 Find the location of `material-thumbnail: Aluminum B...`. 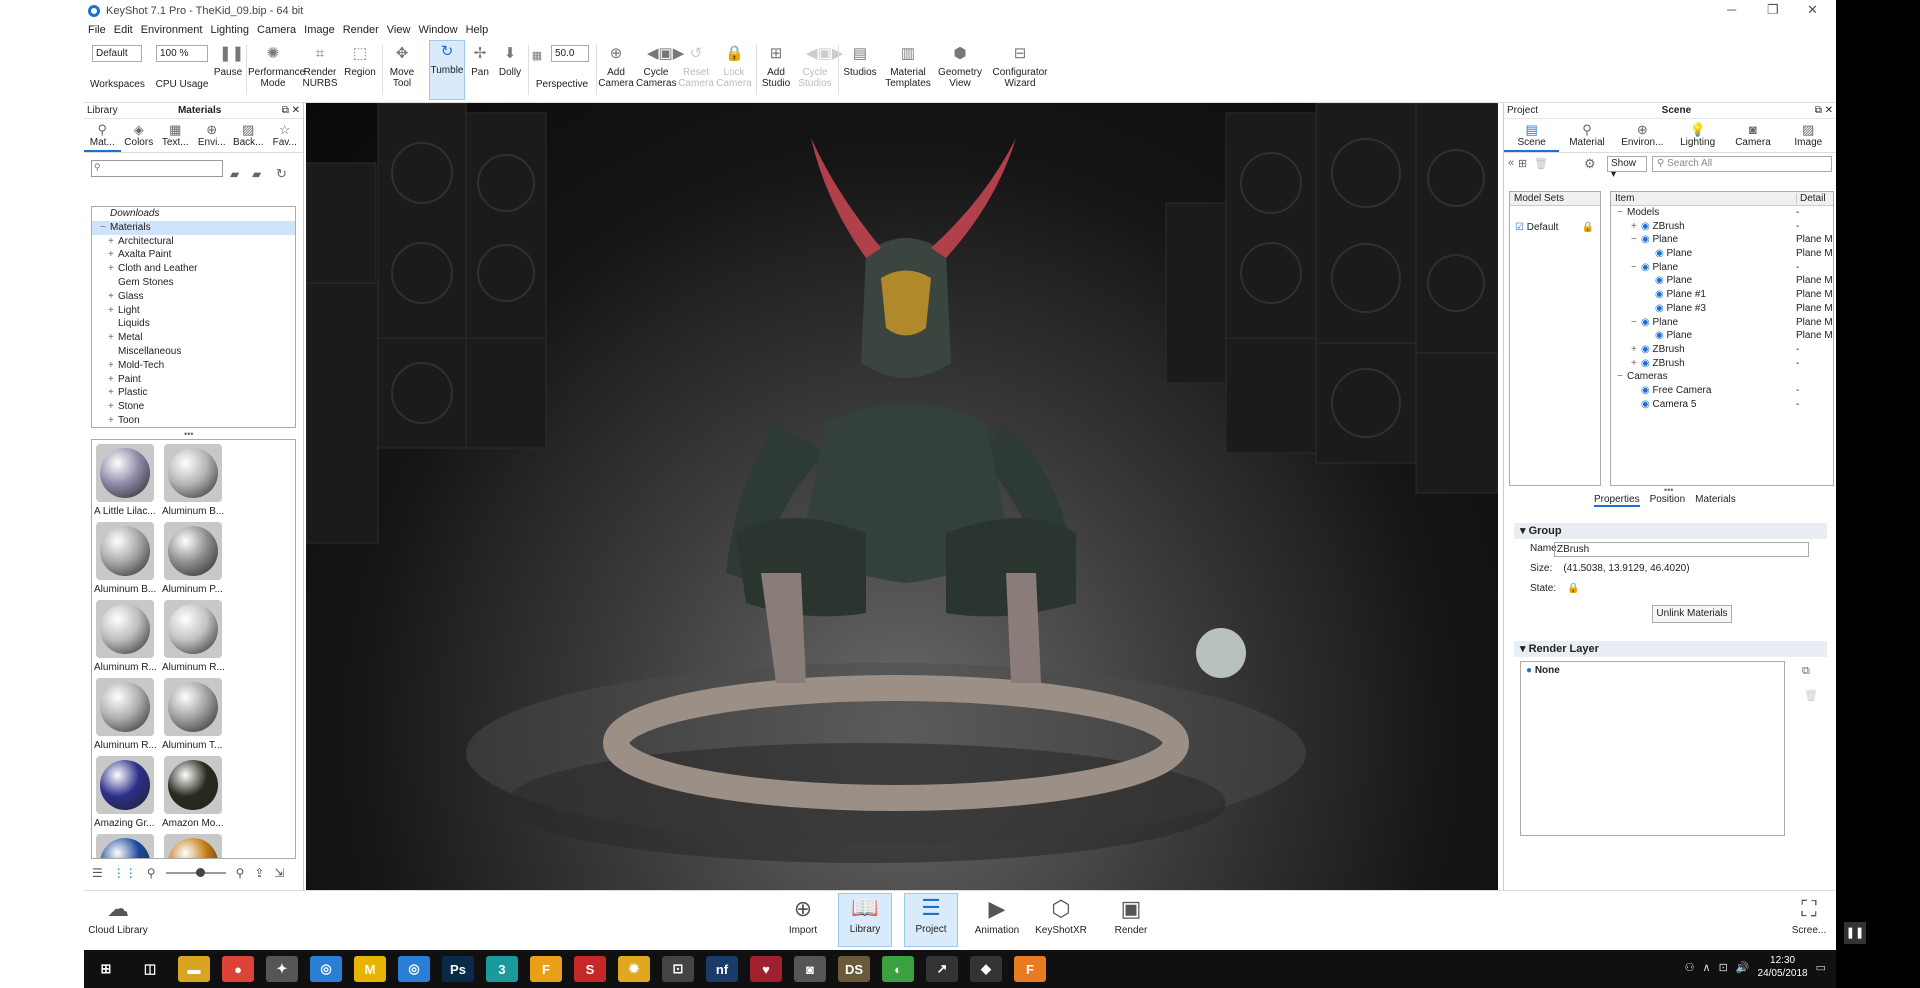

material-thumbnail: Aluminum B... is located at coordinates (195, 479).